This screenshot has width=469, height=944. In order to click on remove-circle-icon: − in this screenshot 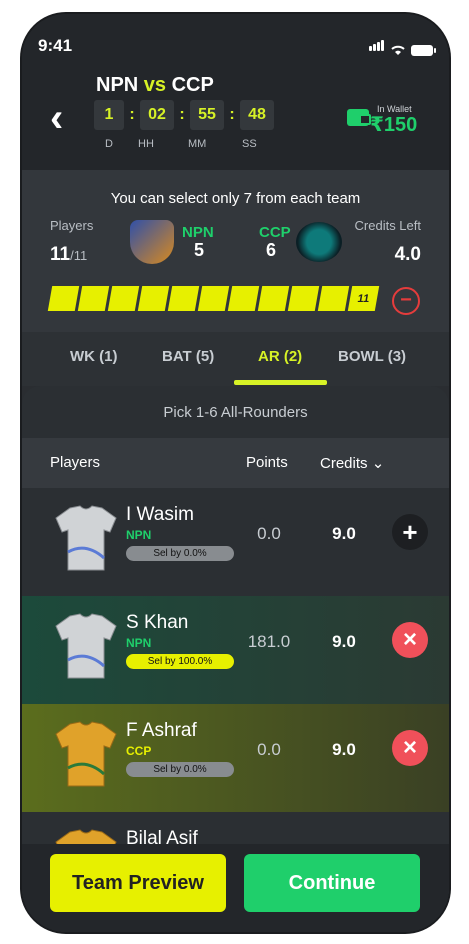, I will do `click(406, 301)`.